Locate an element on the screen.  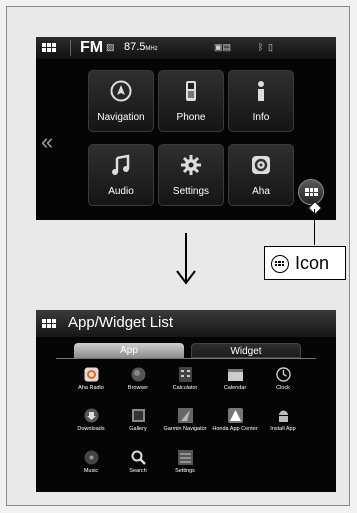
battery-icon: ▯ is located at coordinates (270, 47).